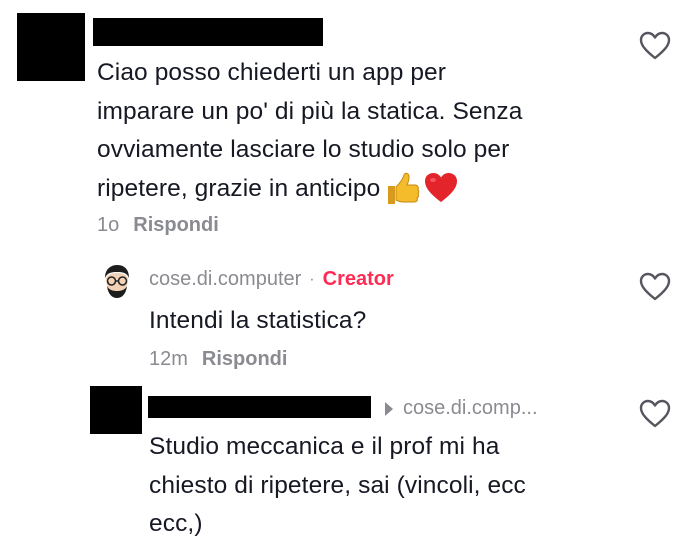 Image resolution: width=700 pixels, height=548 pixels. Describe the element at coordinates (258, 320) in the screenshot. I see `comment-text: Intendi la statistica?` at that location.